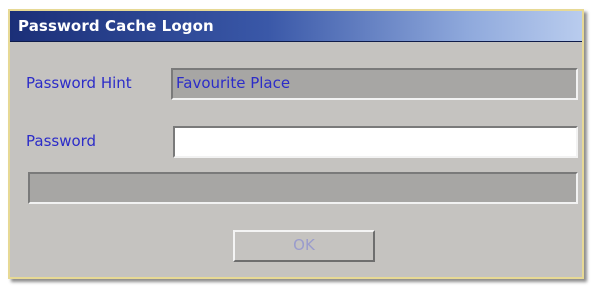  What do you see at coordinates (375, 142) in the screenshot?
I see `password-input` at bounding box center [375, 142].